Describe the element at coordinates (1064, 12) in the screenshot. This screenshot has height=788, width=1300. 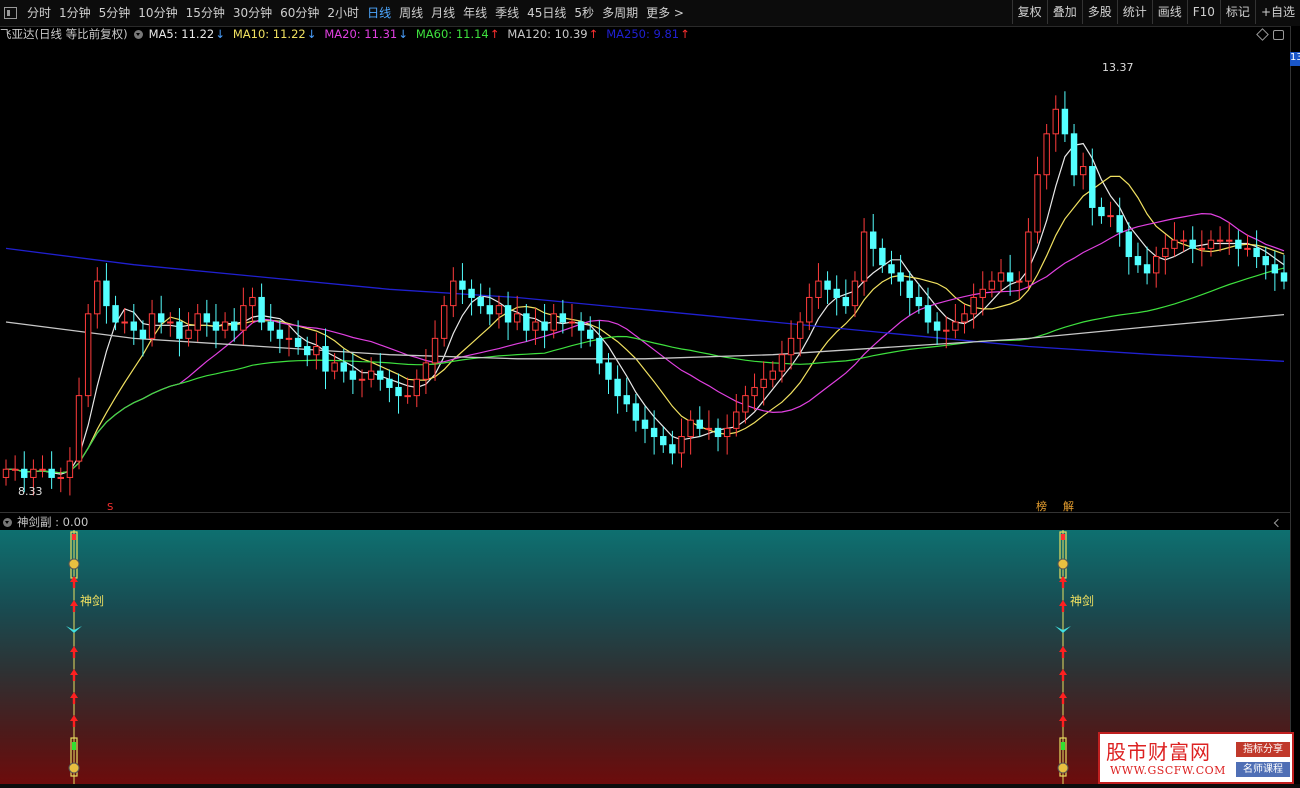
I see `toolbar-button: 叠加` at that location.